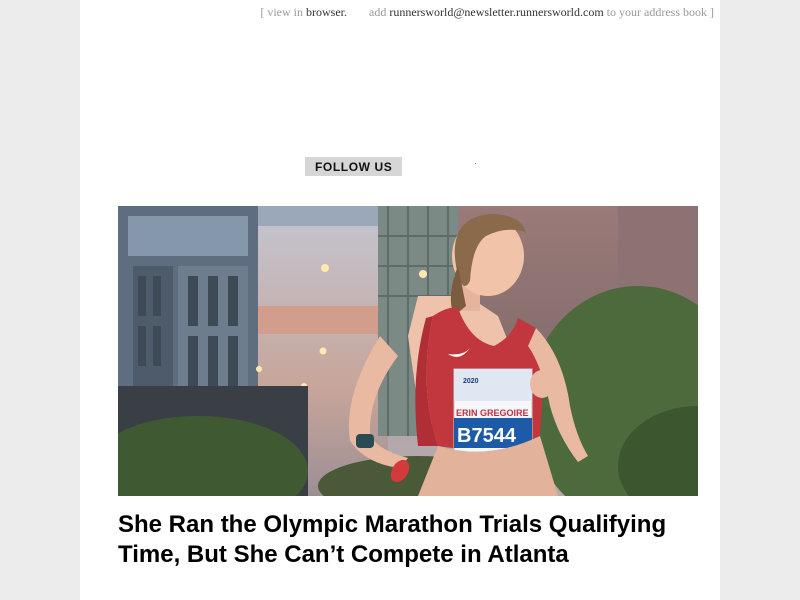  Describe the element at coordinates (285, 12) in the screenshot. I see `preheader-view-in: view in` at that location.